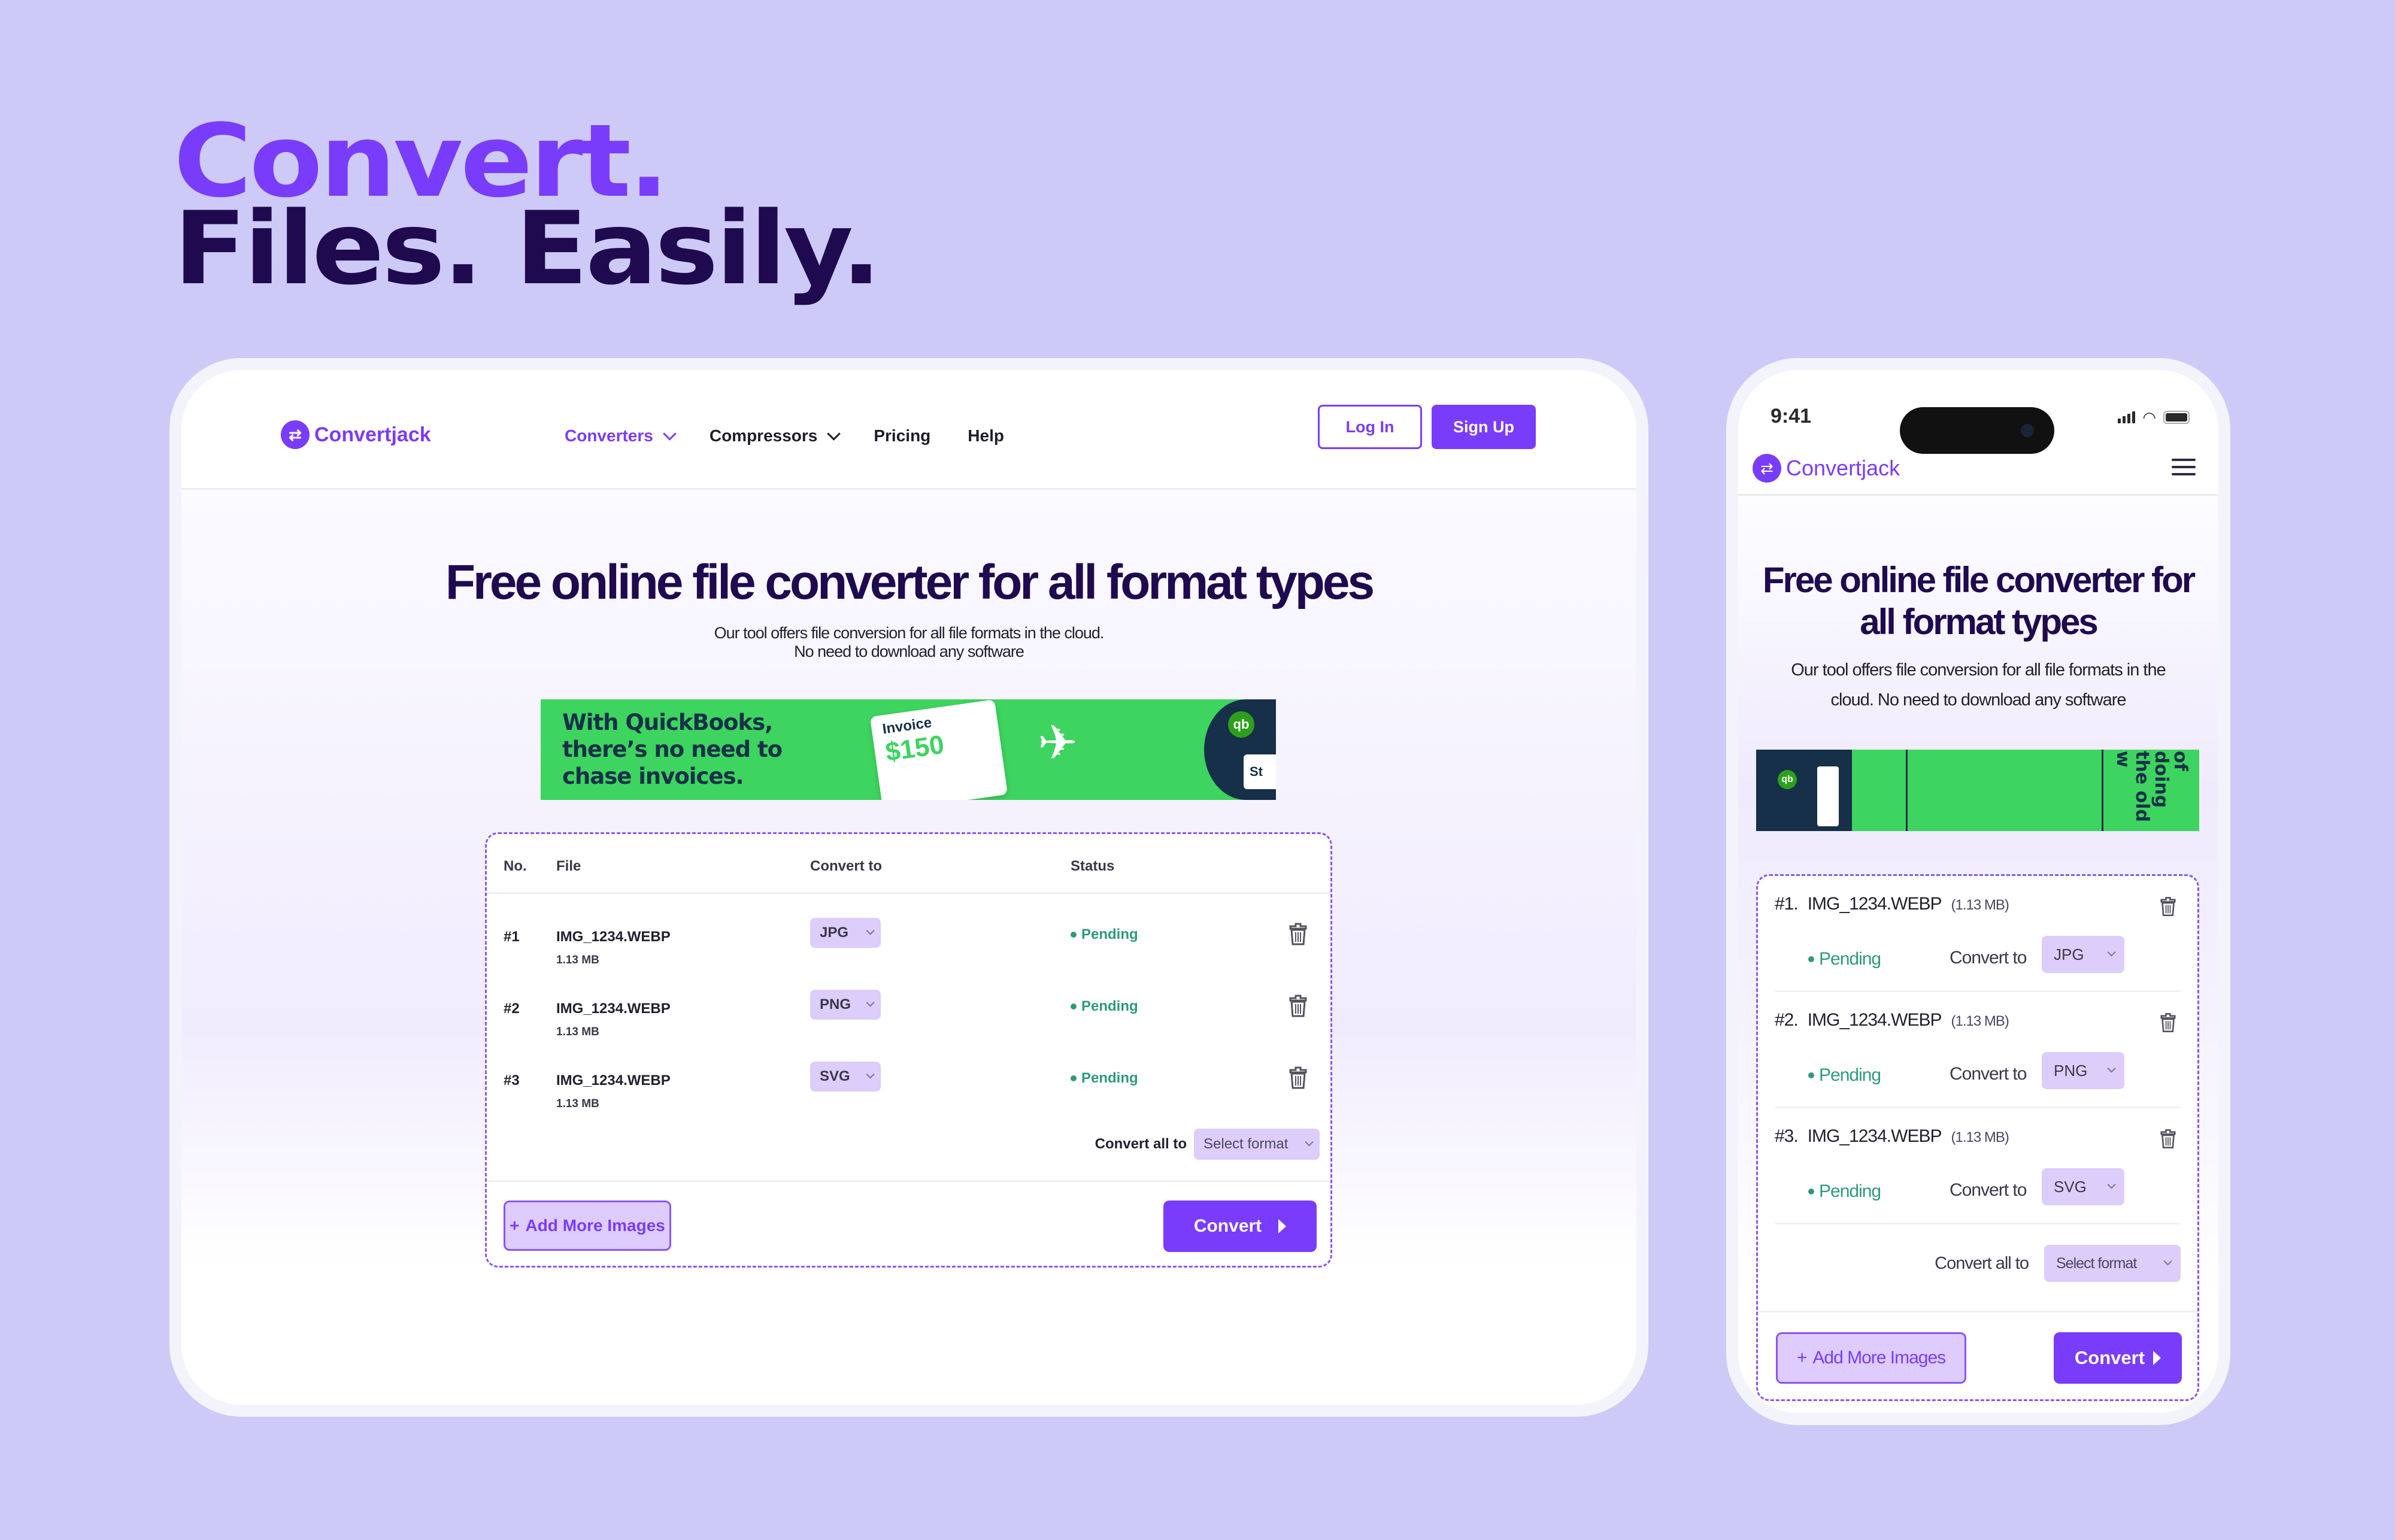  What do you see at coordinates (2184, 467) in the screenshot?
I see `hamburger-menu-icon` at bounding box center [2184, 467].